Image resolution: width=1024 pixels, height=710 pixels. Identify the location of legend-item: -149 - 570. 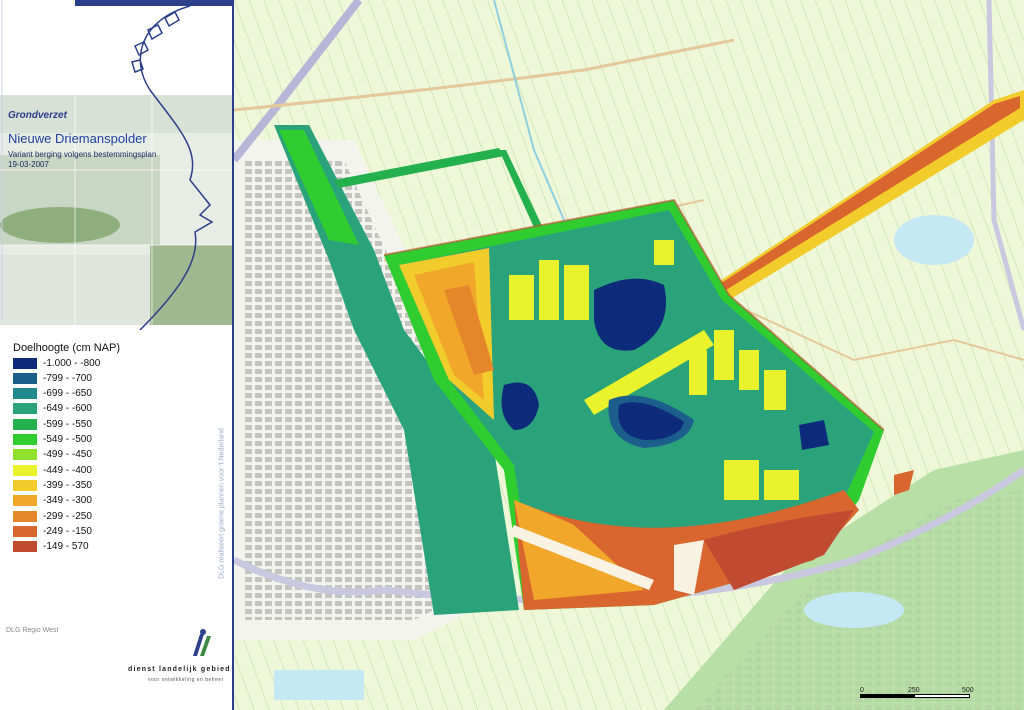
(51, 547).